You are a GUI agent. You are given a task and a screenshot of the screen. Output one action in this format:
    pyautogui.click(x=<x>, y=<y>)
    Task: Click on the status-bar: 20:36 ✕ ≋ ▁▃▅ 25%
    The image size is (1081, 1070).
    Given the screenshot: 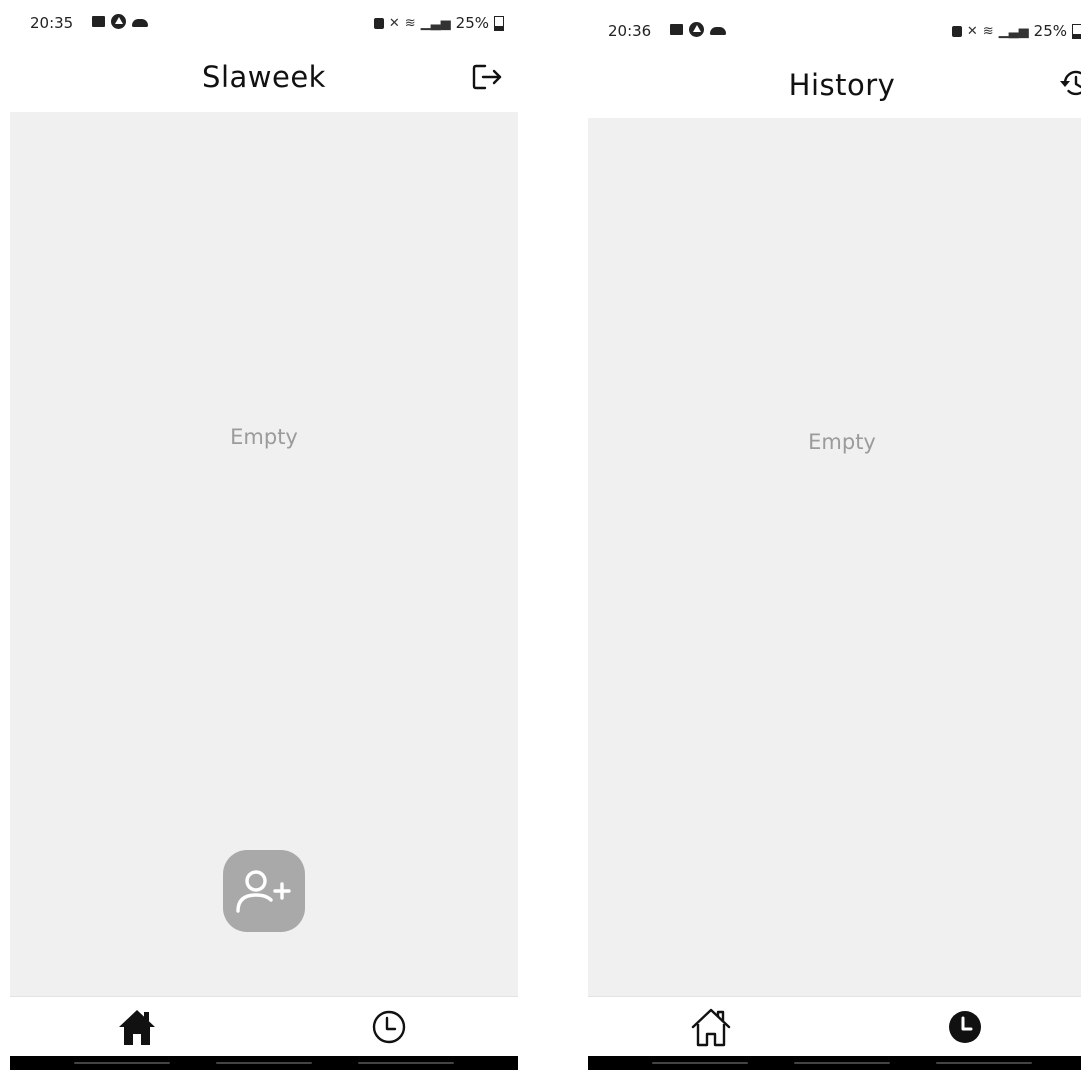 What is the action you would take?
    pyautogui.click(x=834, y=28)
    